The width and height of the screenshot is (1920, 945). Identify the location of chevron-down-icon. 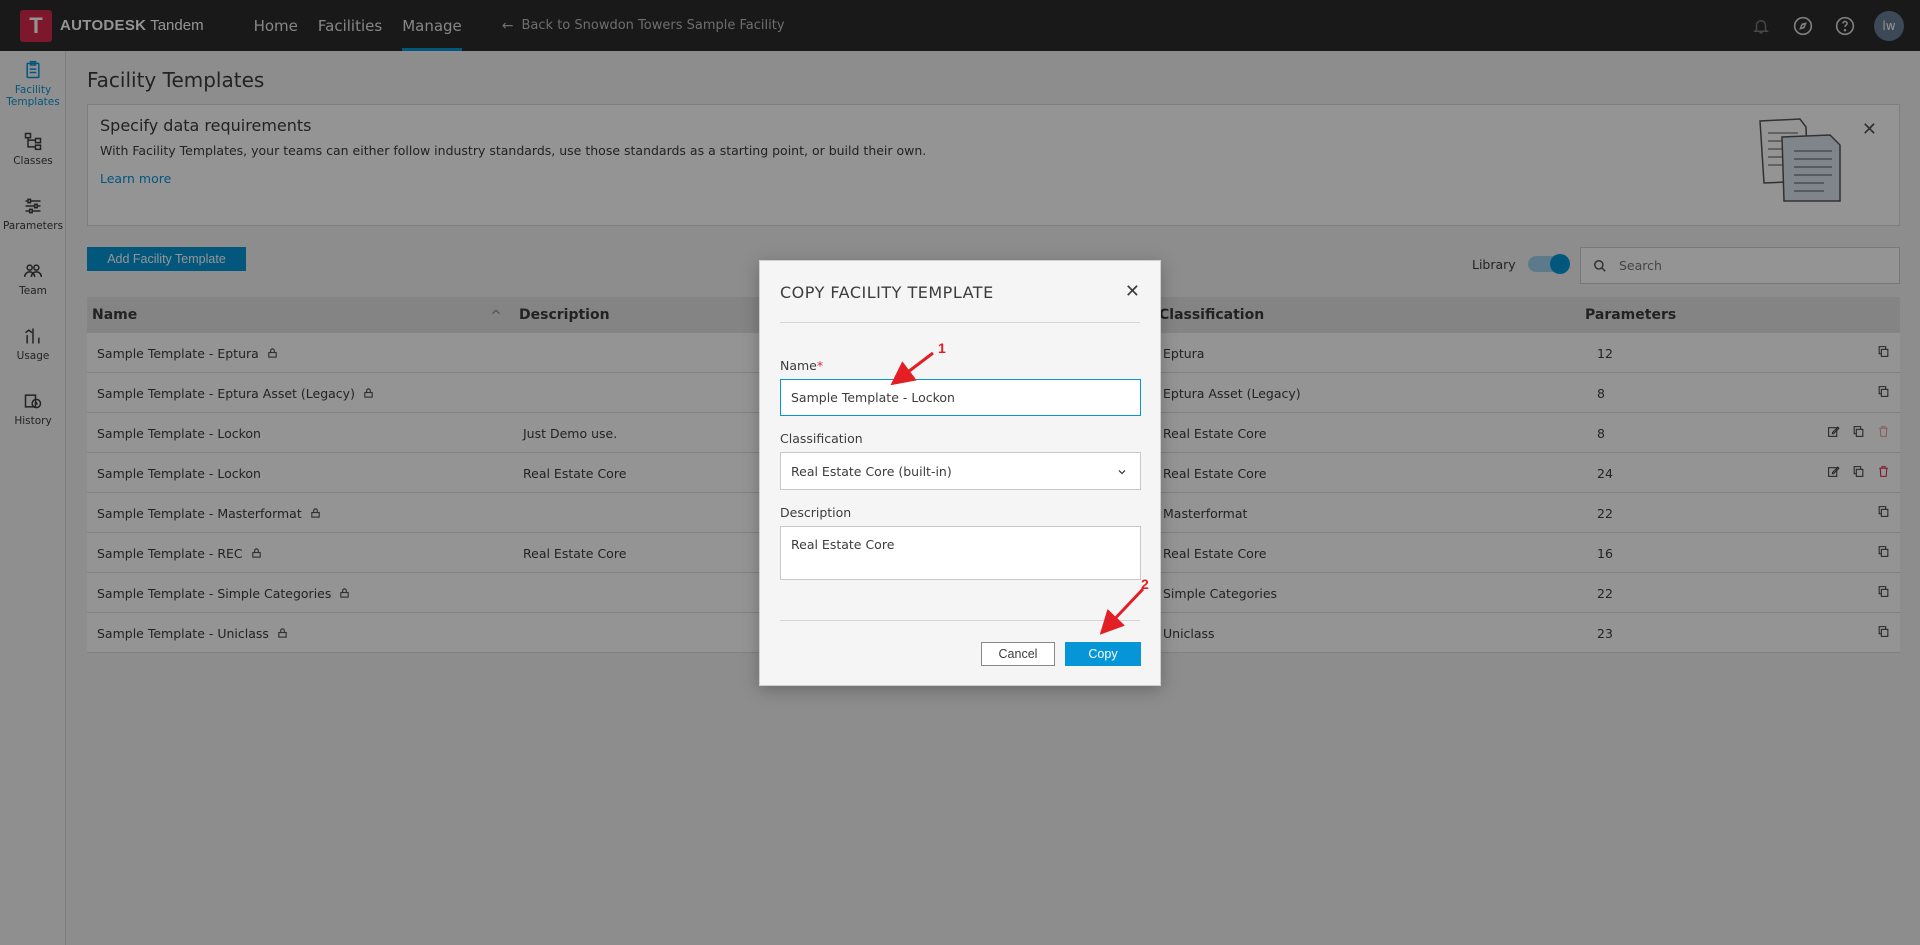
(1122, 473).